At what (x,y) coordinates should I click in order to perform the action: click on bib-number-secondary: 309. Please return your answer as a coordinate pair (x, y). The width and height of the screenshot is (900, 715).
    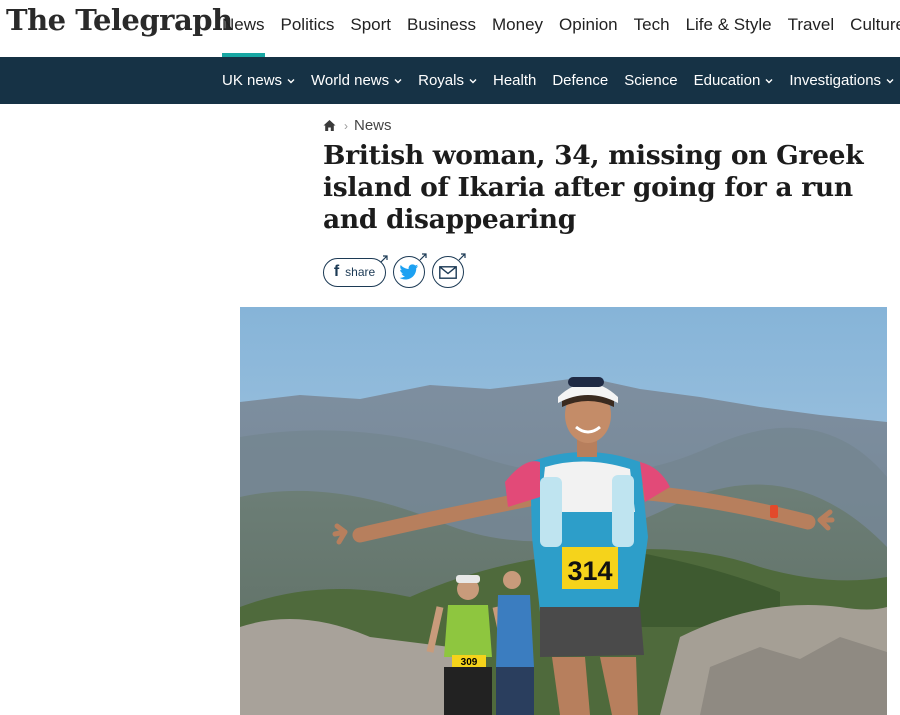
    Looking at the image, I should click on (469, 662).